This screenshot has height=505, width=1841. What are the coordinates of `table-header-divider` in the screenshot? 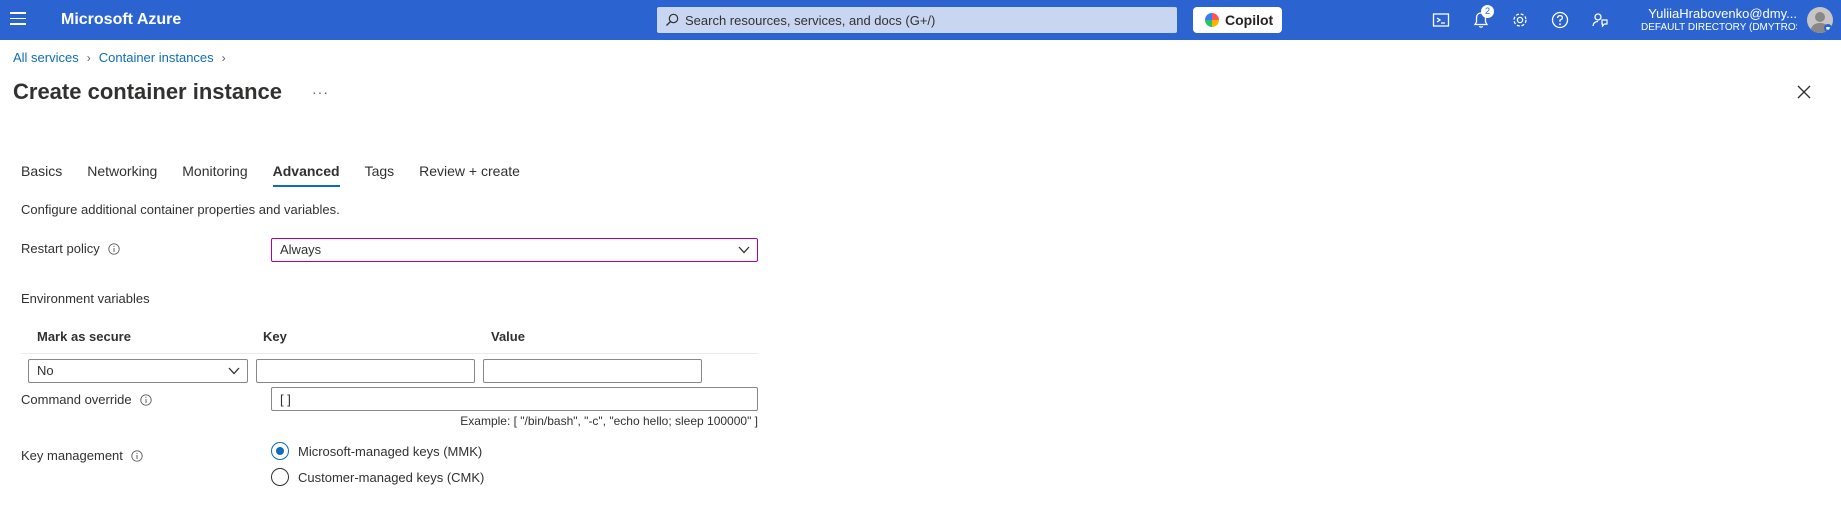 It's located at (389, 353).